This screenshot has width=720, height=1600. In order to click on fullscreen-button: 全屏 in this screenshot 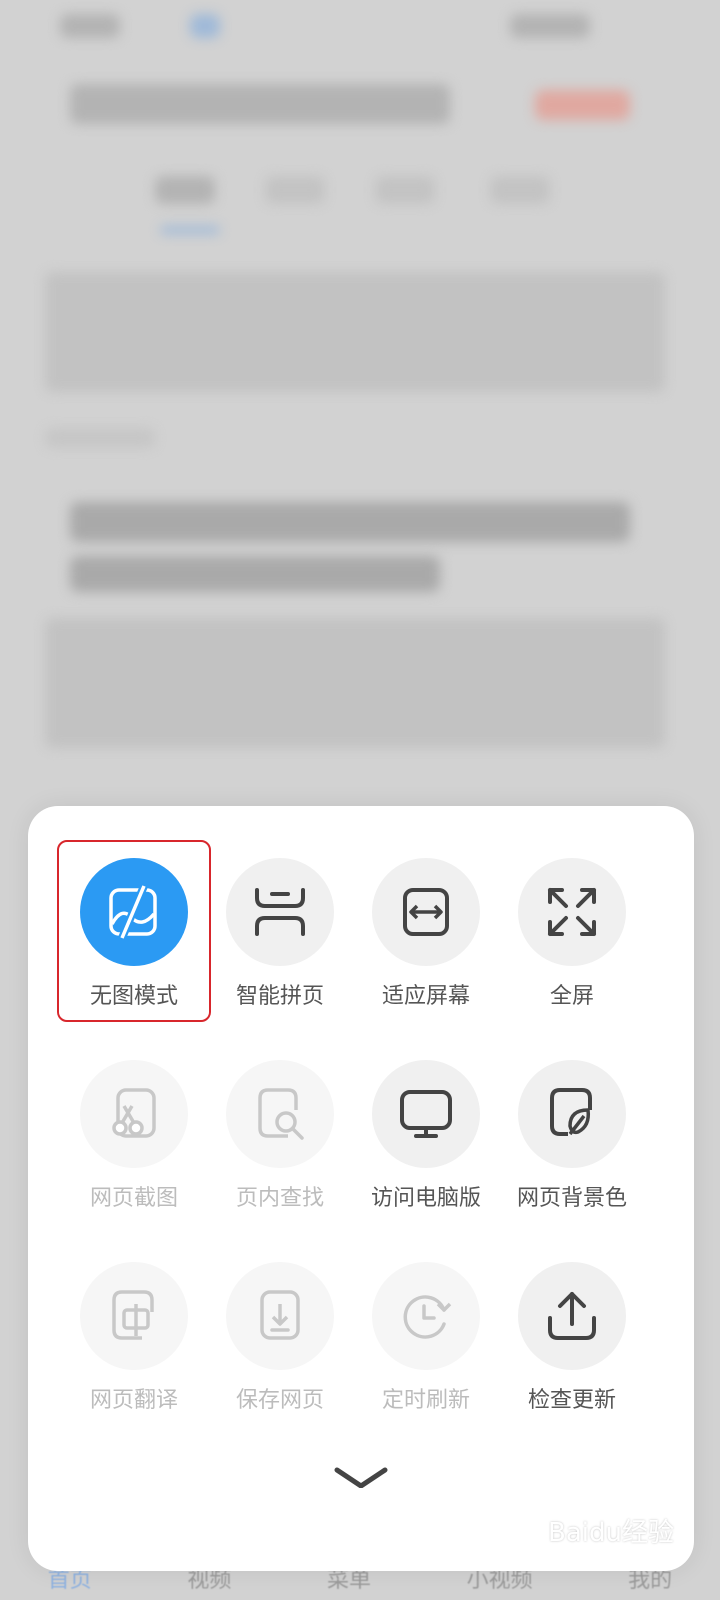, I will do `click(572, 934)`.